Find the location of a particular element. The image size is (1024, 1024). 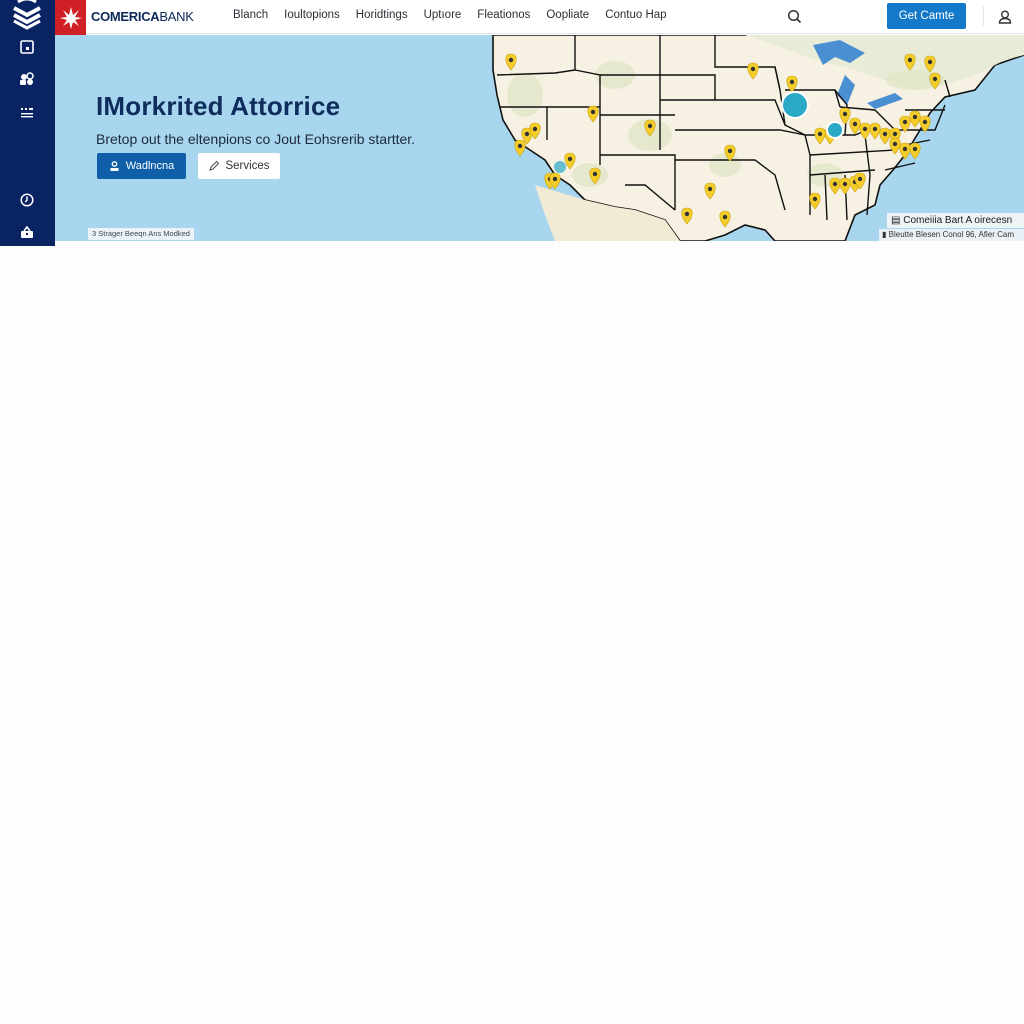

brand-logo is located at coordinates (70, 17).